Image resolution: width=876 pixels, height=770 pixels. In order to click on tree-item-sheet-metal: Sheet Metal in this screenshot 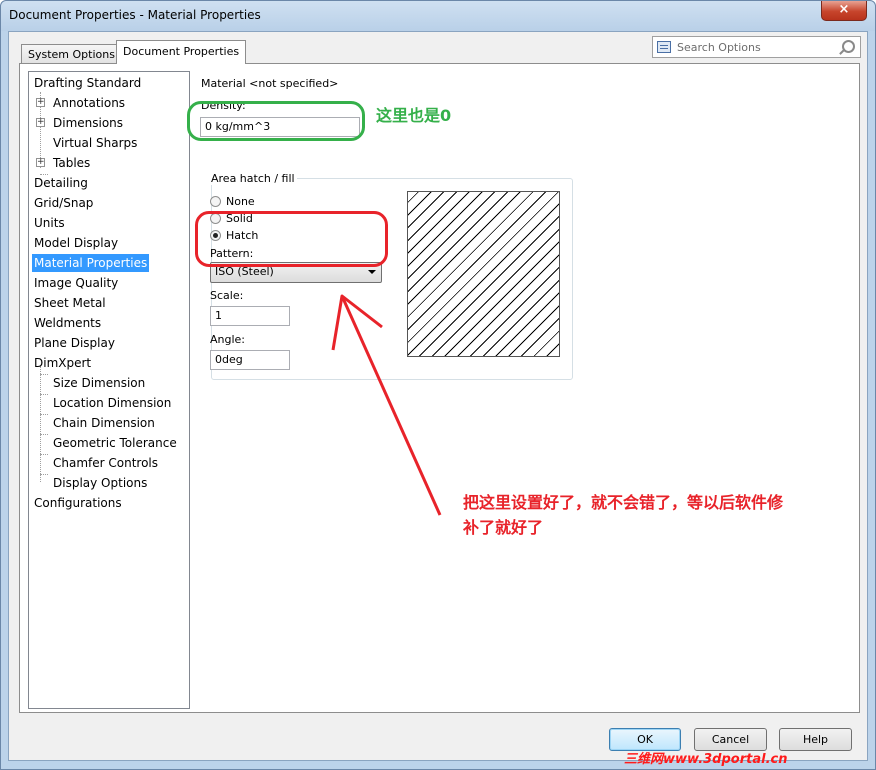, I will do `click(70, 303)`.